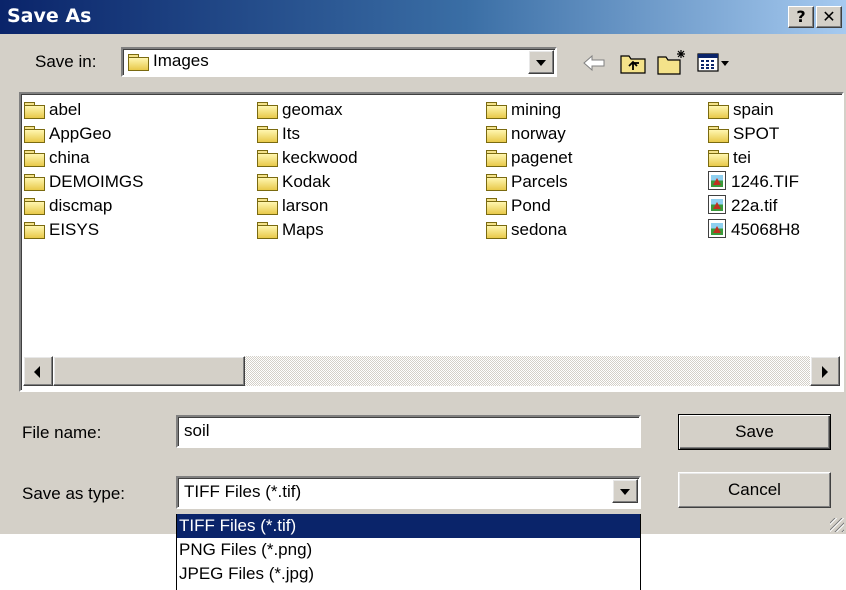 The width and height of the screenshot is (846, 590). Describe the element at coordinates (408, 431) in the screenshot. I see `file-name-input: soil` at that location.